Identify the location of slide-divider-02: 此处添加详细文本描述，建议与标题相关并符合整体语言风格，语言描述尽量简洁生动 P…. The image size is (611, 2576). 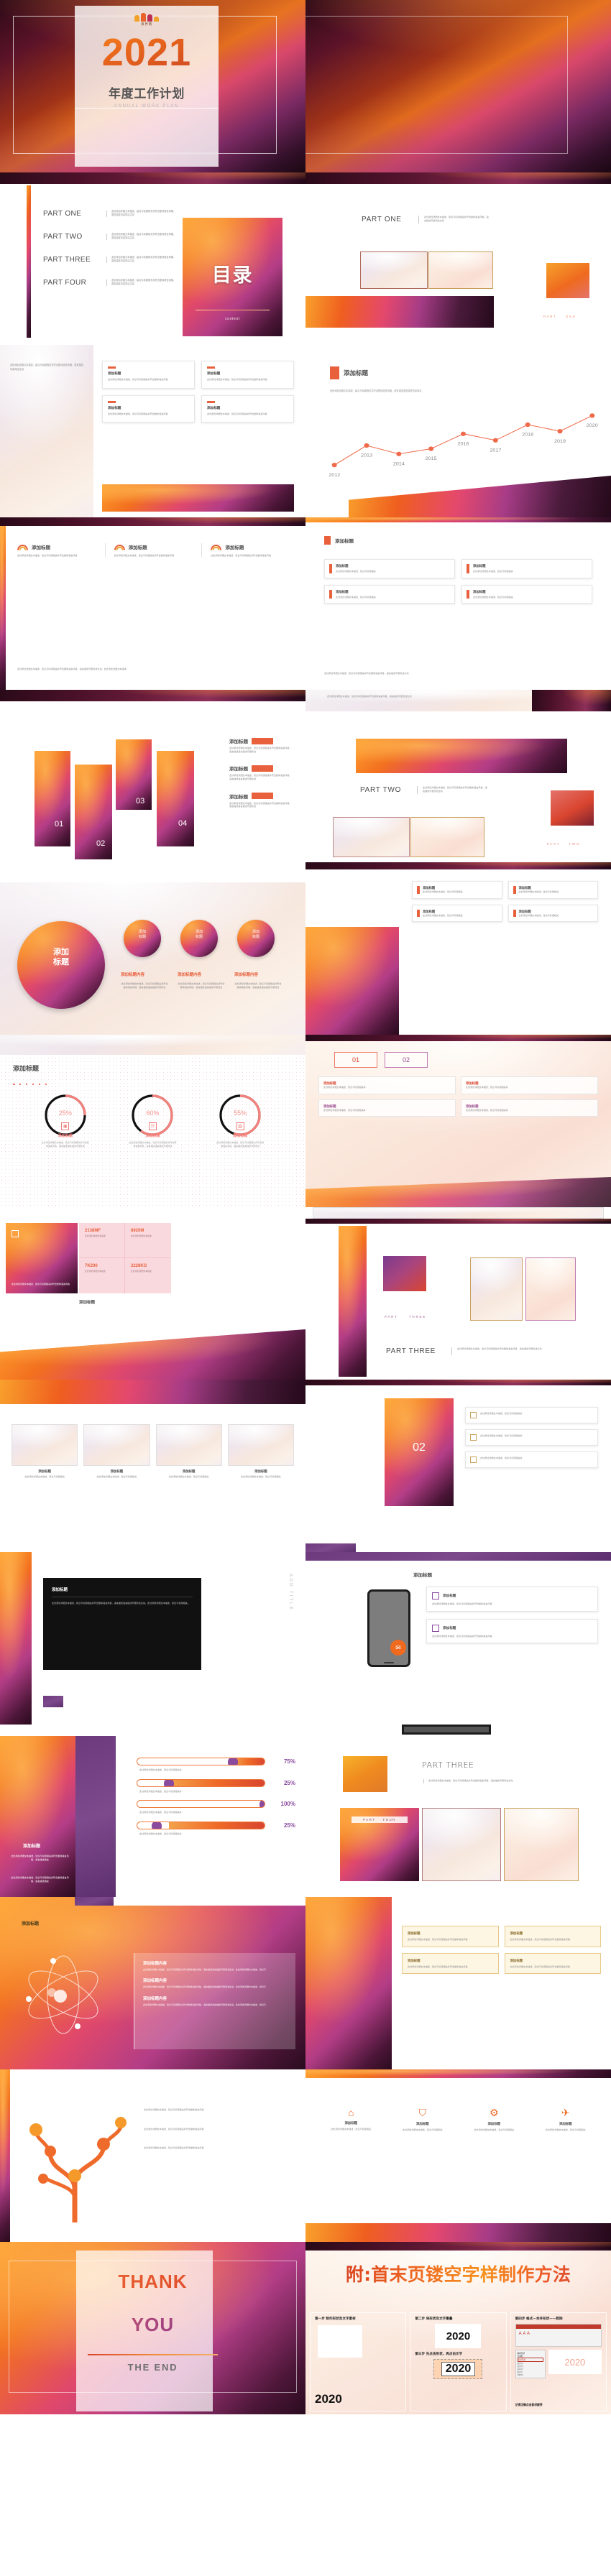
(458, 776).